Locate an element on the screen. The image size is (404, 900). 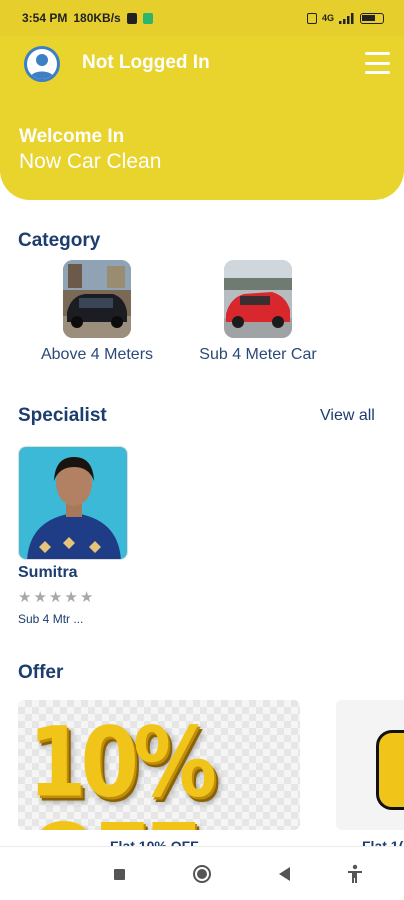
category-label: Above 4 Meters is located at coordinates (97, 354).